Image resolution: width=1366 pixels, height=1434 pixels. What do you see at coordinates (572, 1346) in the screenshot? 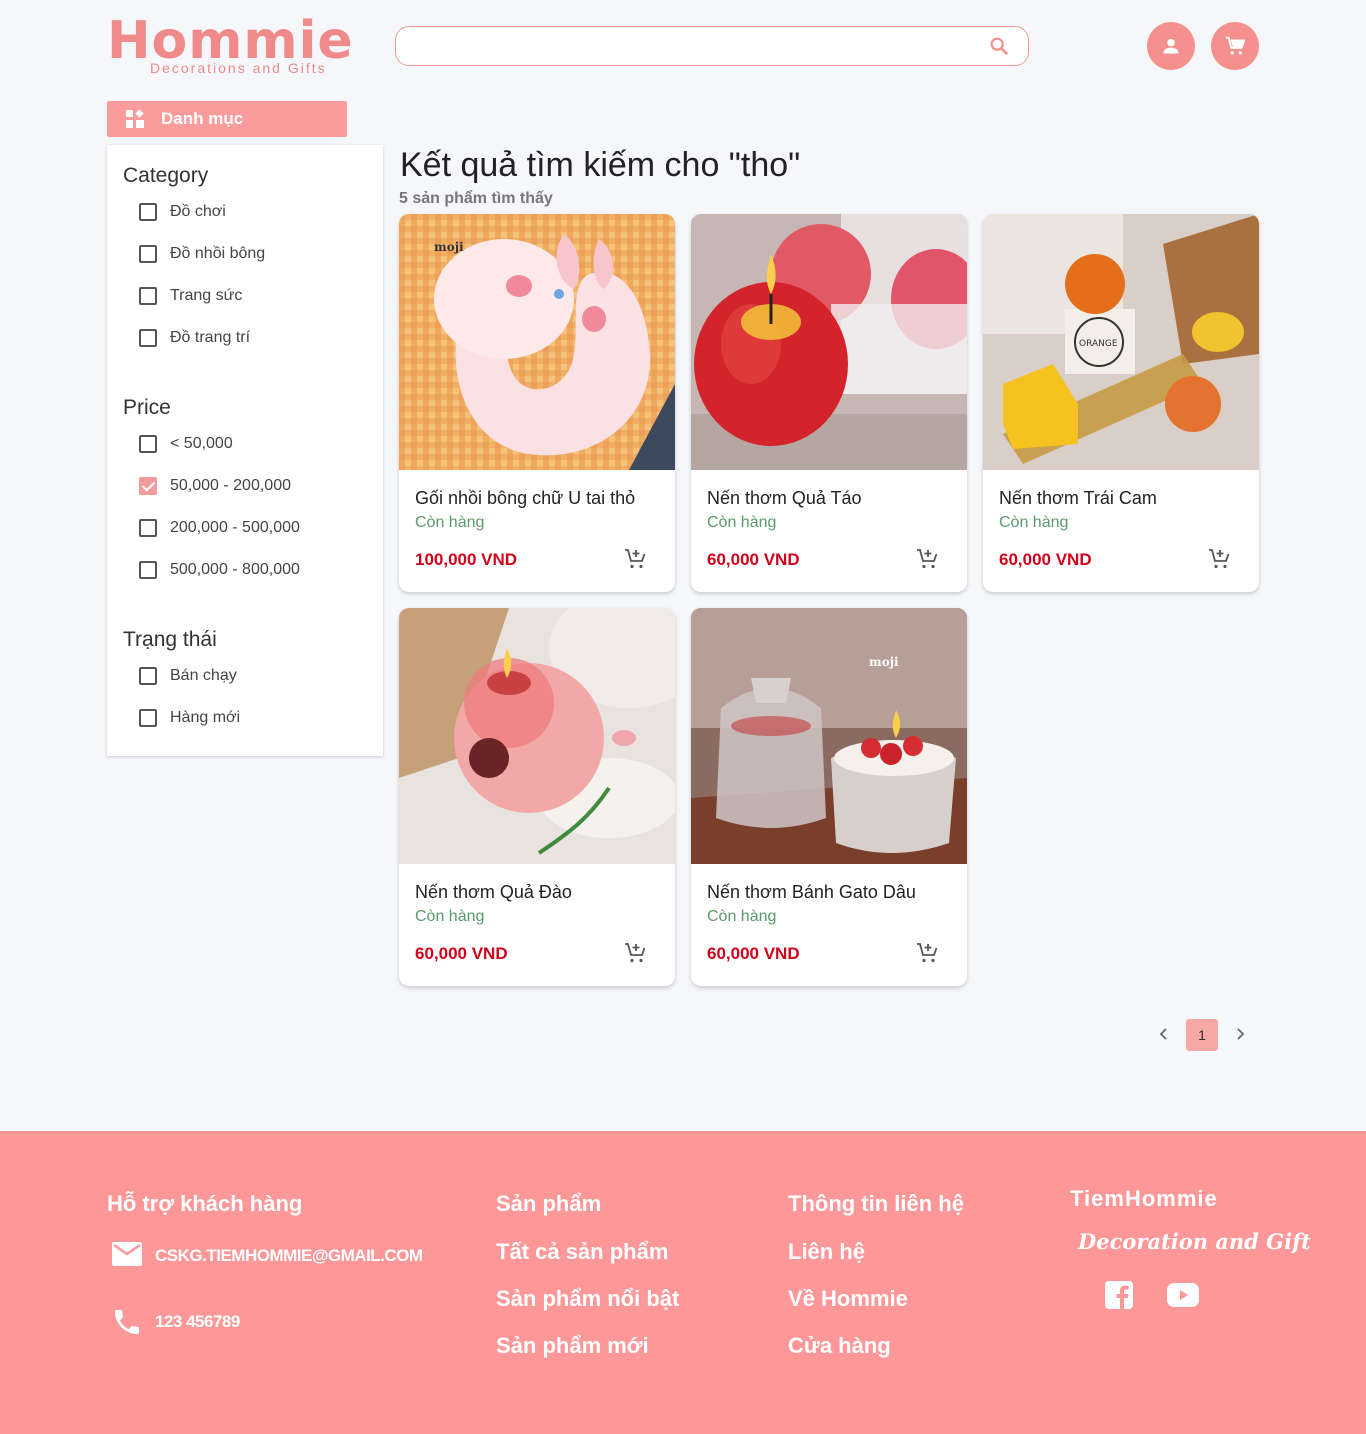
I see `footer-link: Sản phẩm mới` at bounding box center [572, 1346].